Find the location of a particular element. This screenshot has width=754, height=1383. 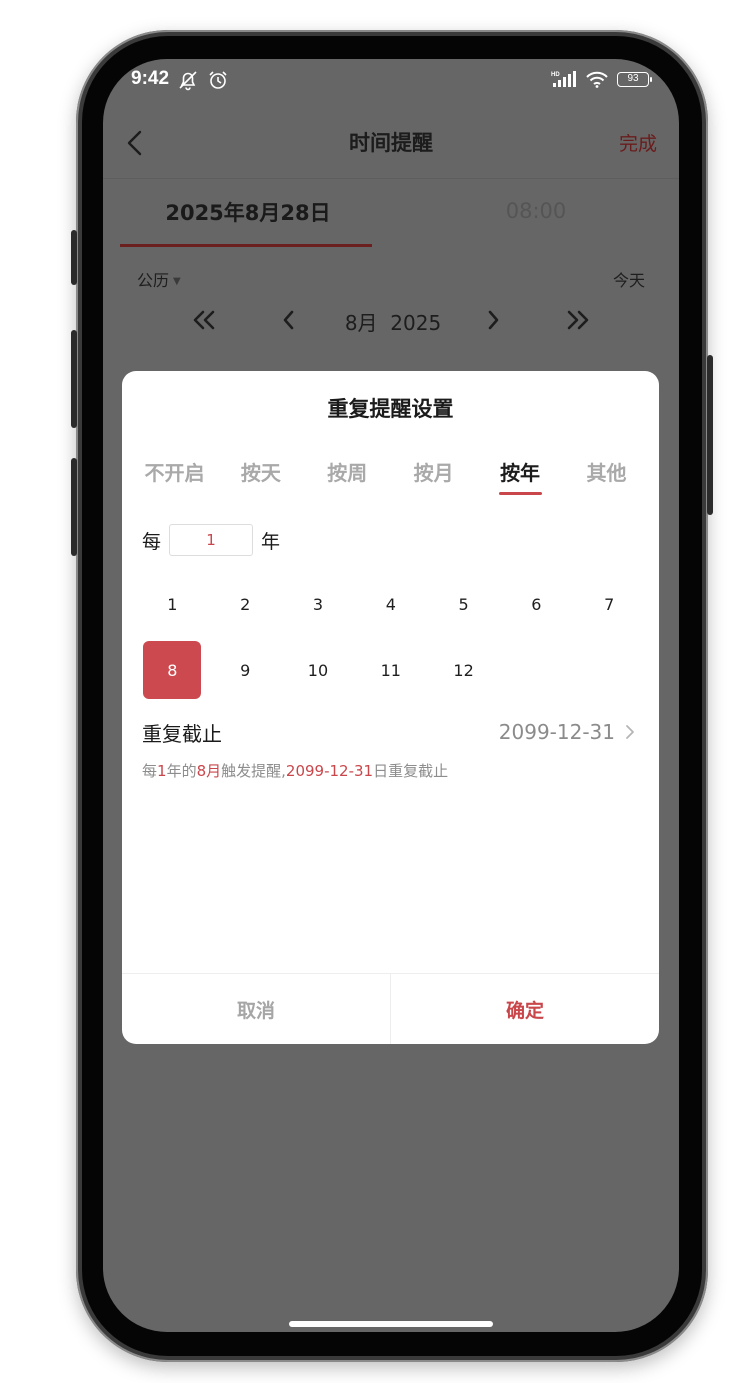

month-number: 7 is located at coordinates (609, 604).